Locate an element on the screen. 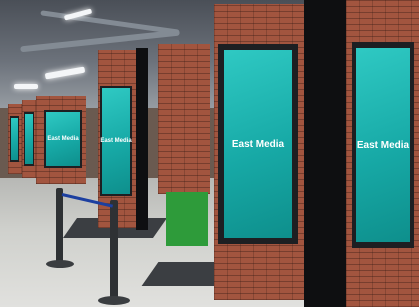 This screenshot has width=419, height=307. billboard-screen-front-center: East Media is located at coordinates (258, 144).